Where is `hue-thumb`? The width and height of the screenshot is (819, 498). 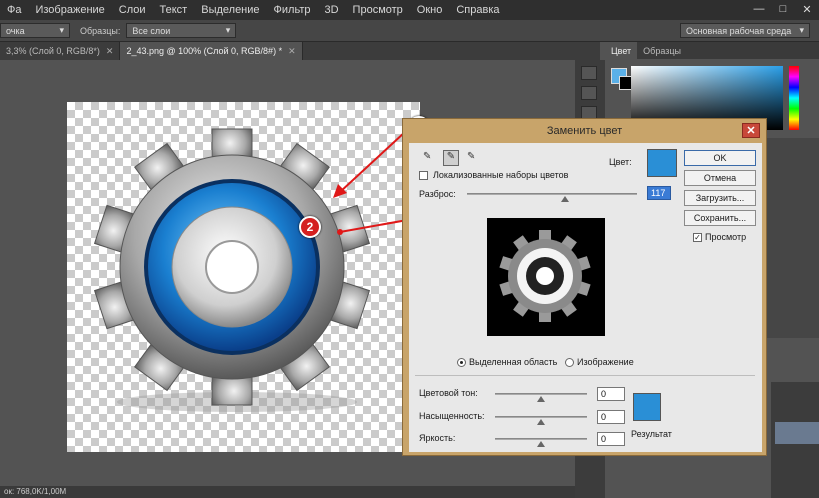
hue-thumb is located at coordinates (541, 399).